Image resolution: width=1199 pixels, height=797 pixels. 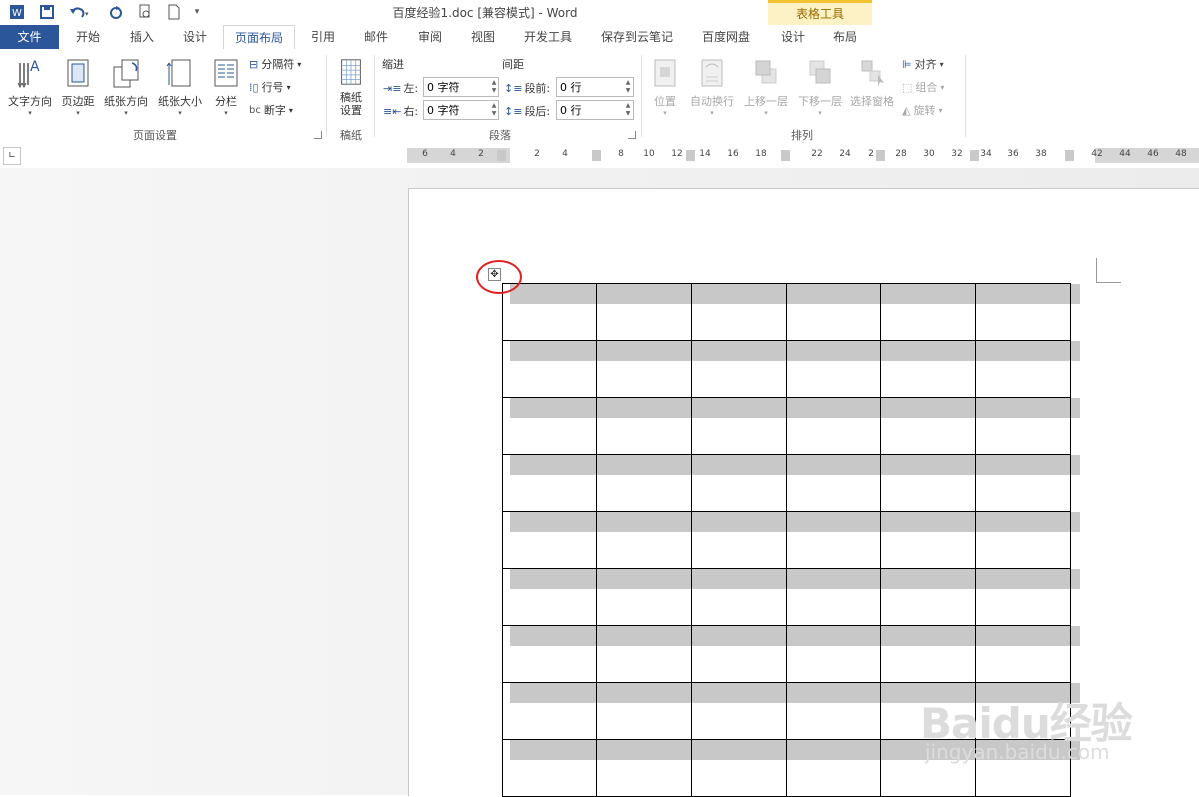 I want to click on align-button: ⊫ 对齐 ▾, so click(x=923, y=64).